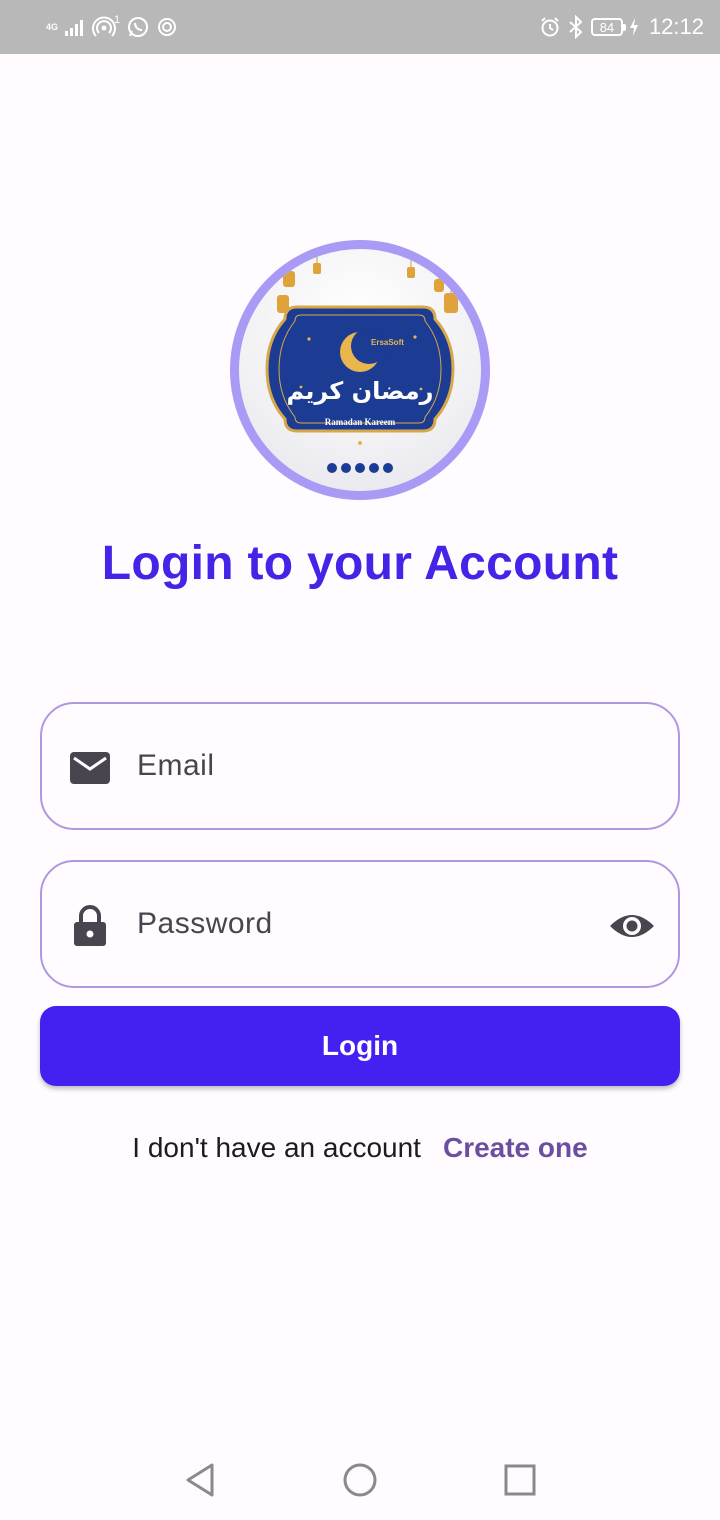 The height and width of the screenshot is (1520, 720). Describe the element at coordinates (632, 926) in the screenshot. I see `eye-icon` at that location.